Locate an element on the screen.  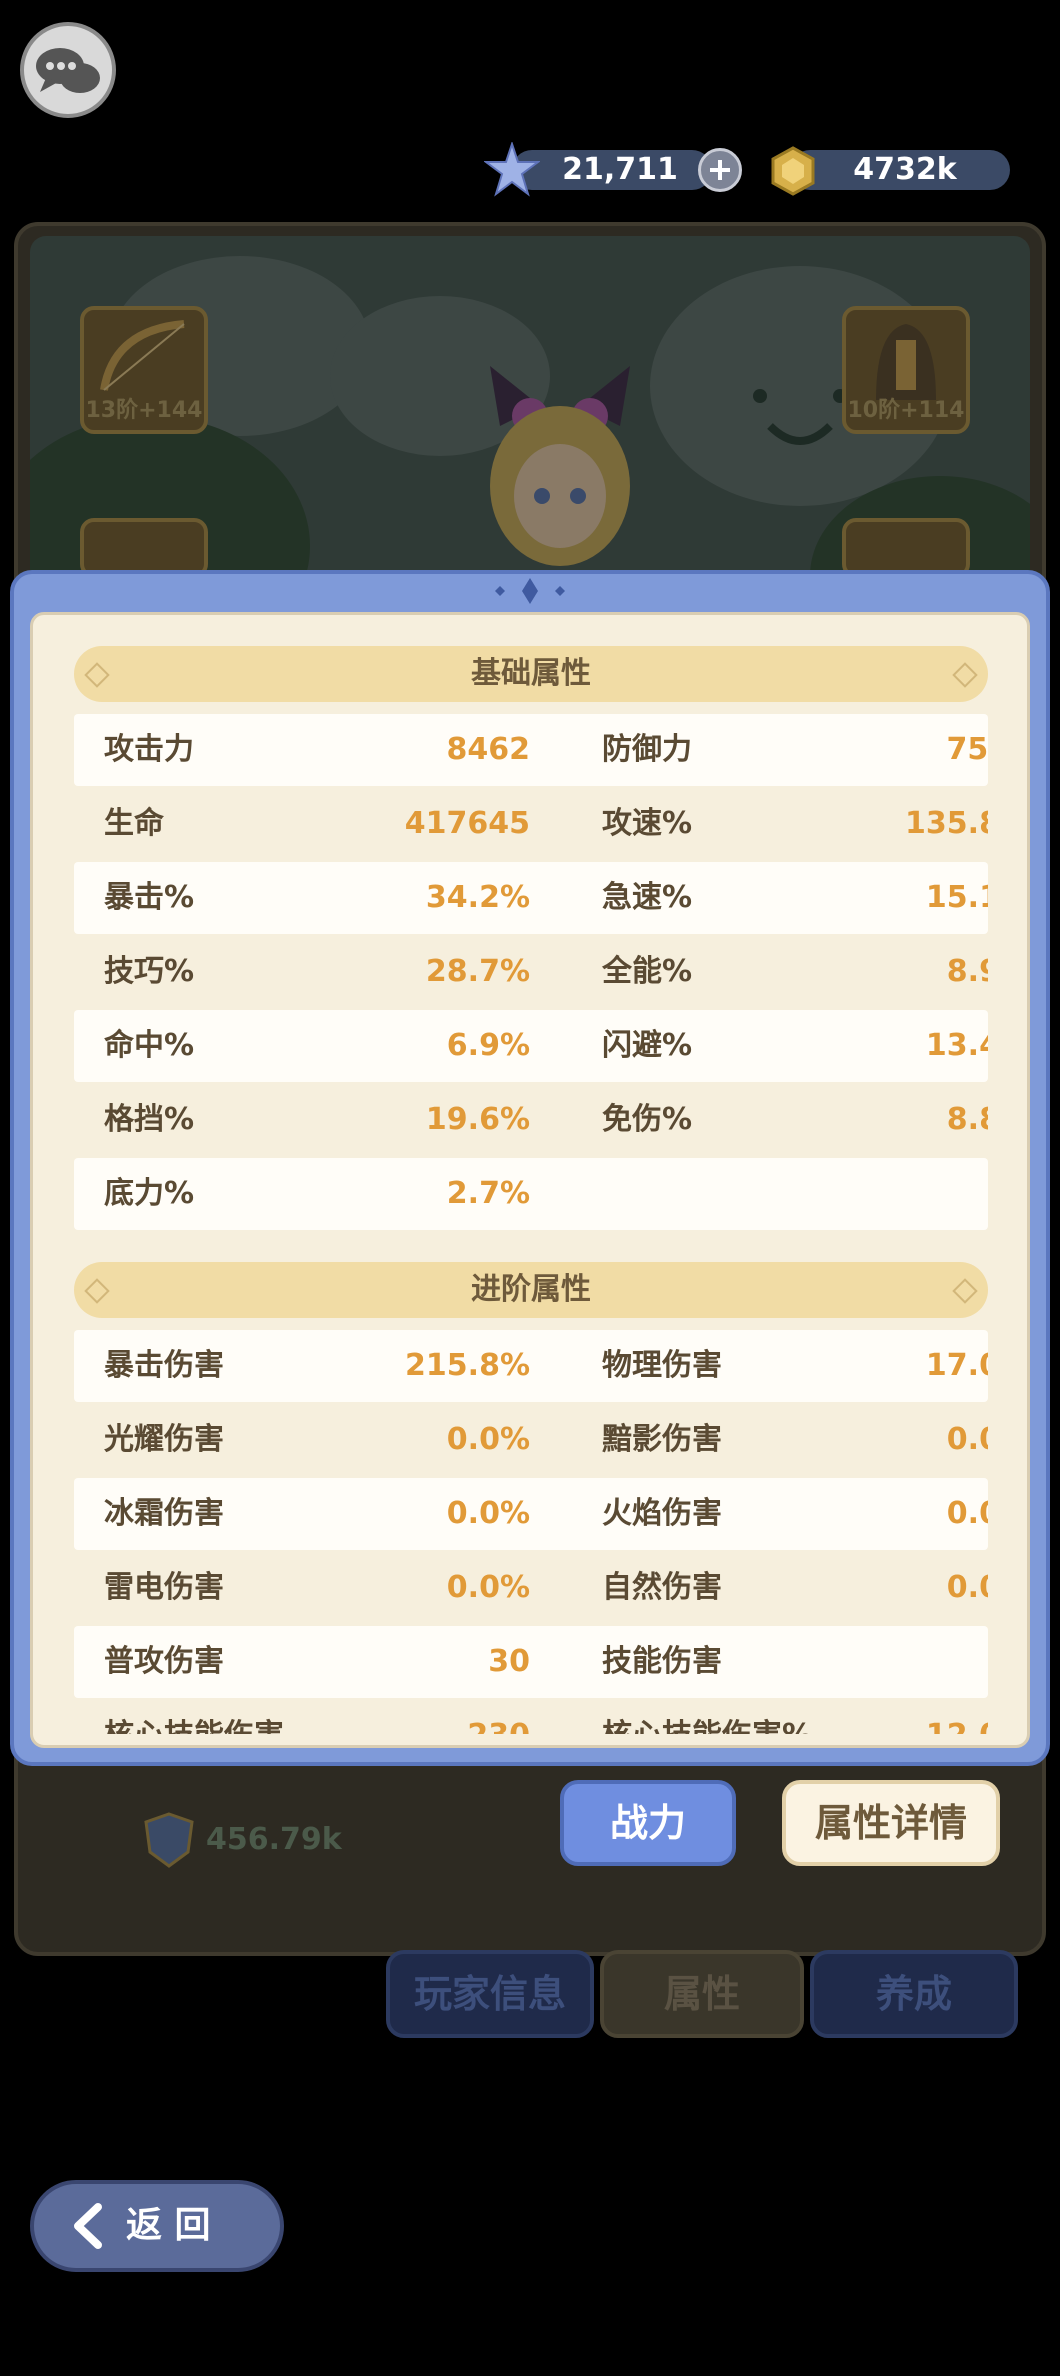
chat-icon is located at coordinates (68, 70).